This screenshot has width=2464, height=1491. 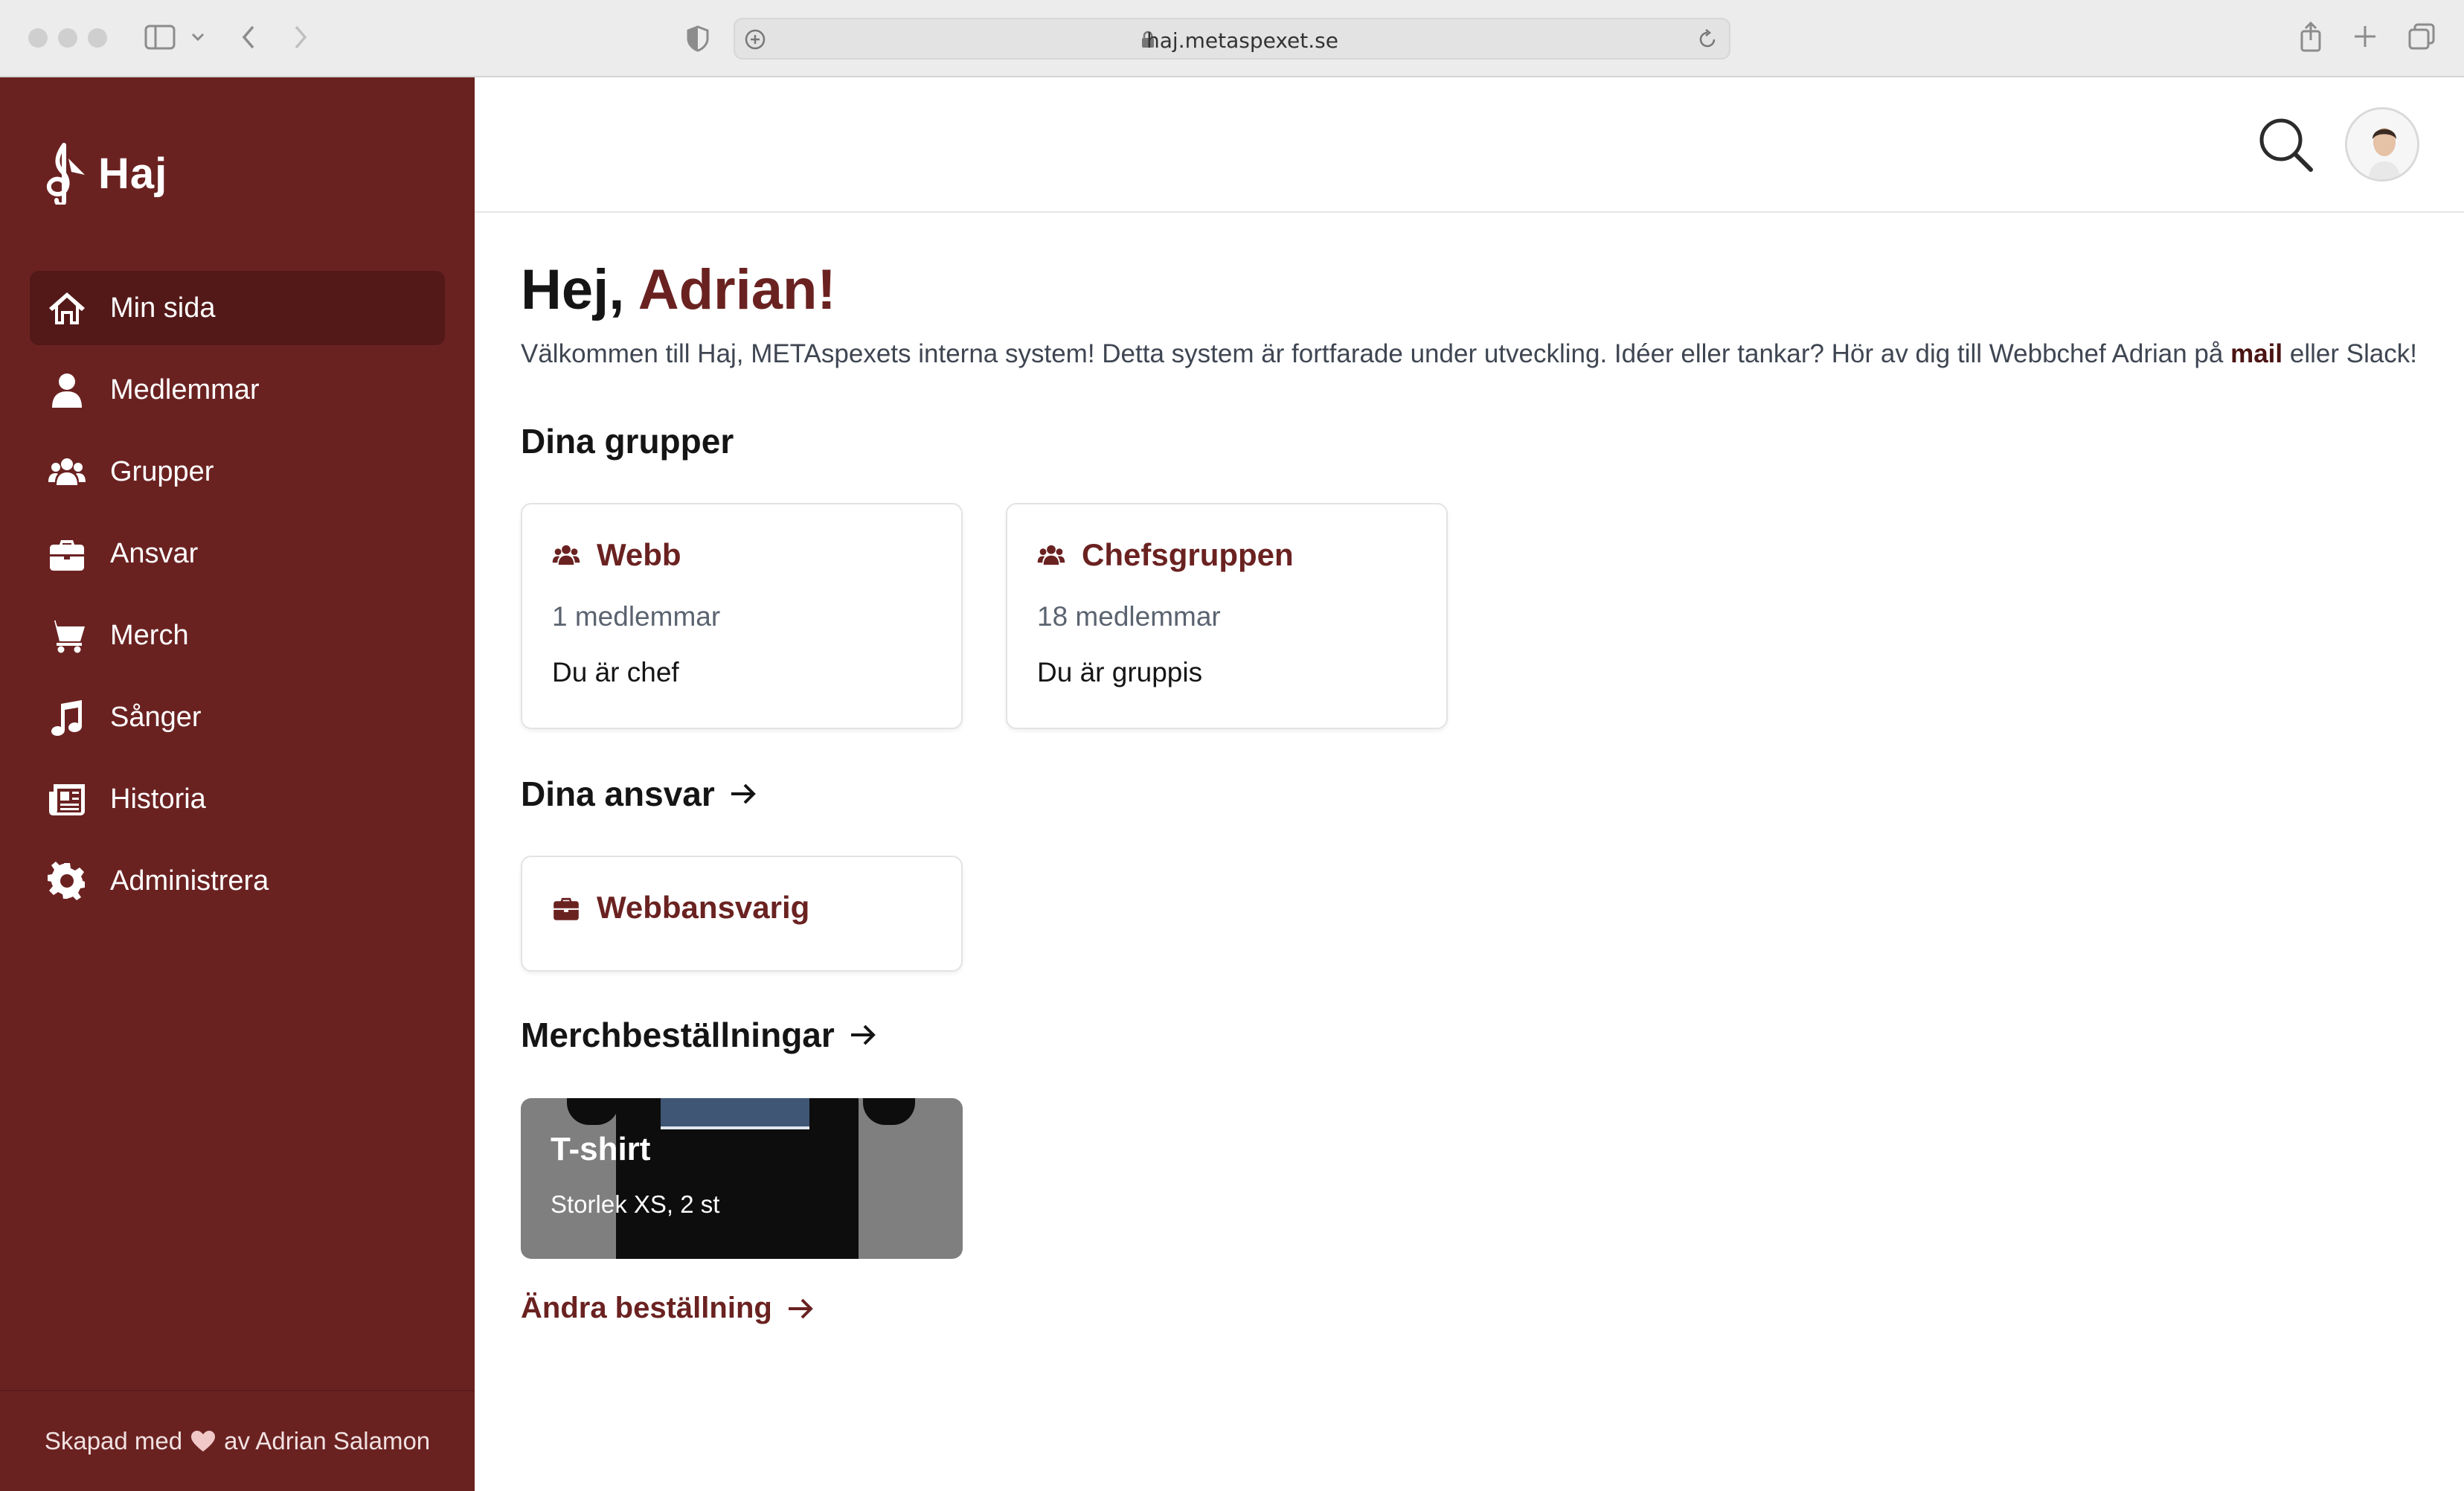 I want to click on merch-heading: Merchbeställningar, so click(x=699, y=1035).